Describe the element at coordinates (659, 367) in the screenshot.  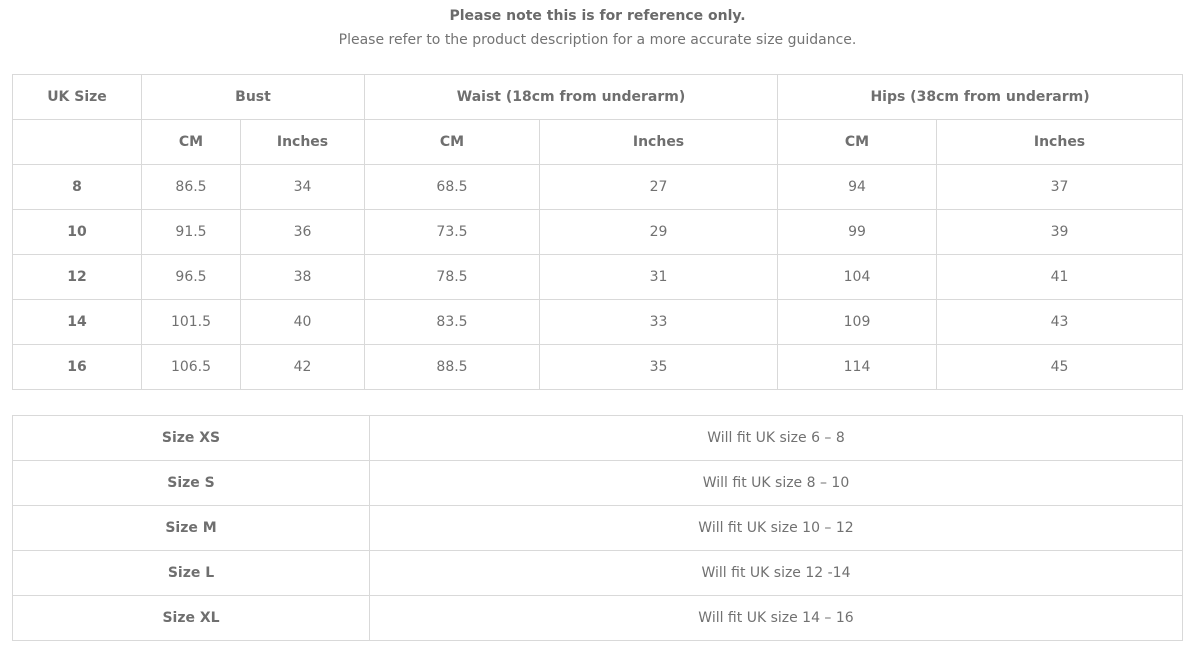
I see `waist-inches-cell: 35` at that location.